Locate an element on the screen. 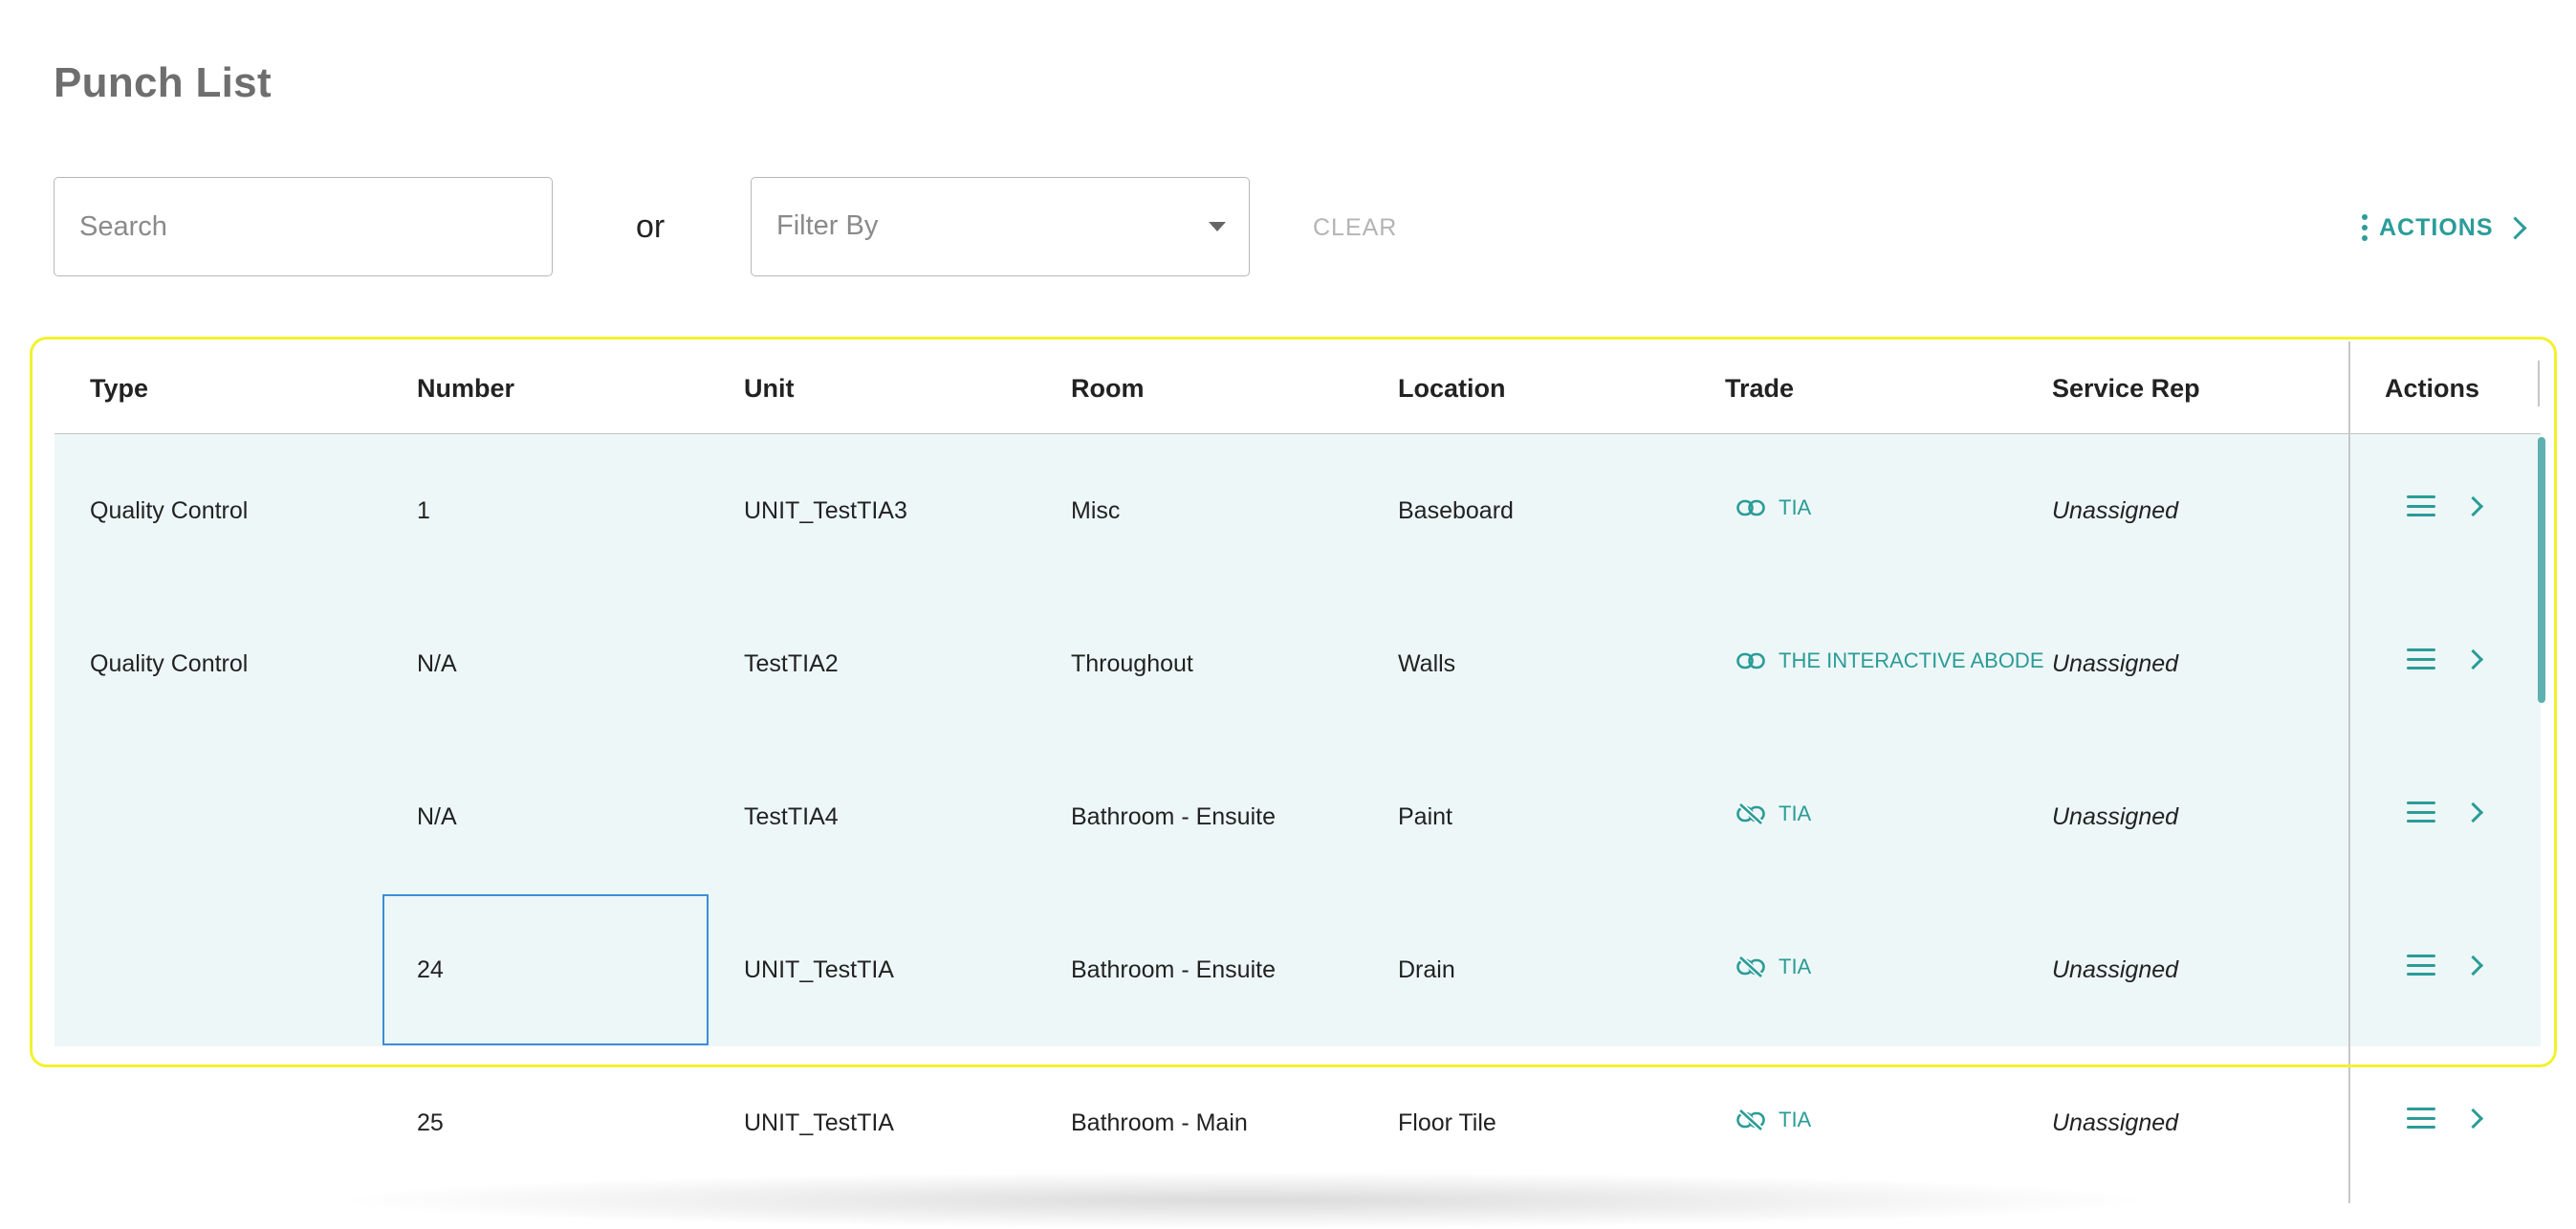 The image size is (2576, 1229). filter-by-dropdown: Filter By is located at coordinates (1000, 227).